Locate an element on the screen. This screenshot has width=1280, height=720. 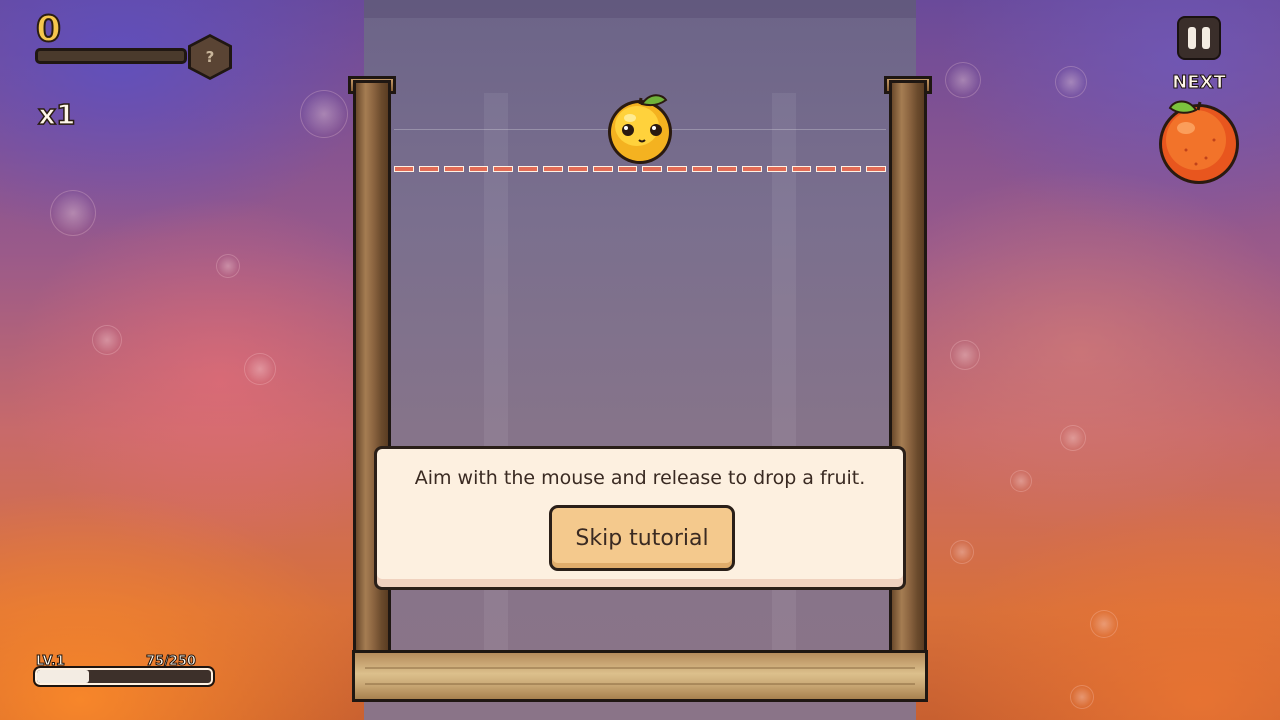
combo-multiplier: x1 is located at coordinates (56, 114).